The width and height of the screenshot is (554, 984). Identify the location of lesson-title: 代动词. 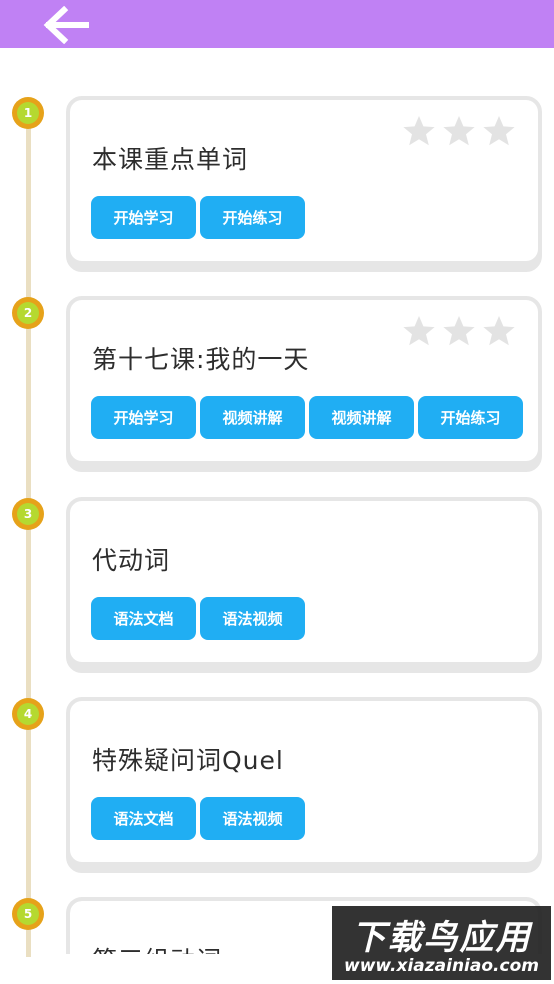
(131, 560).